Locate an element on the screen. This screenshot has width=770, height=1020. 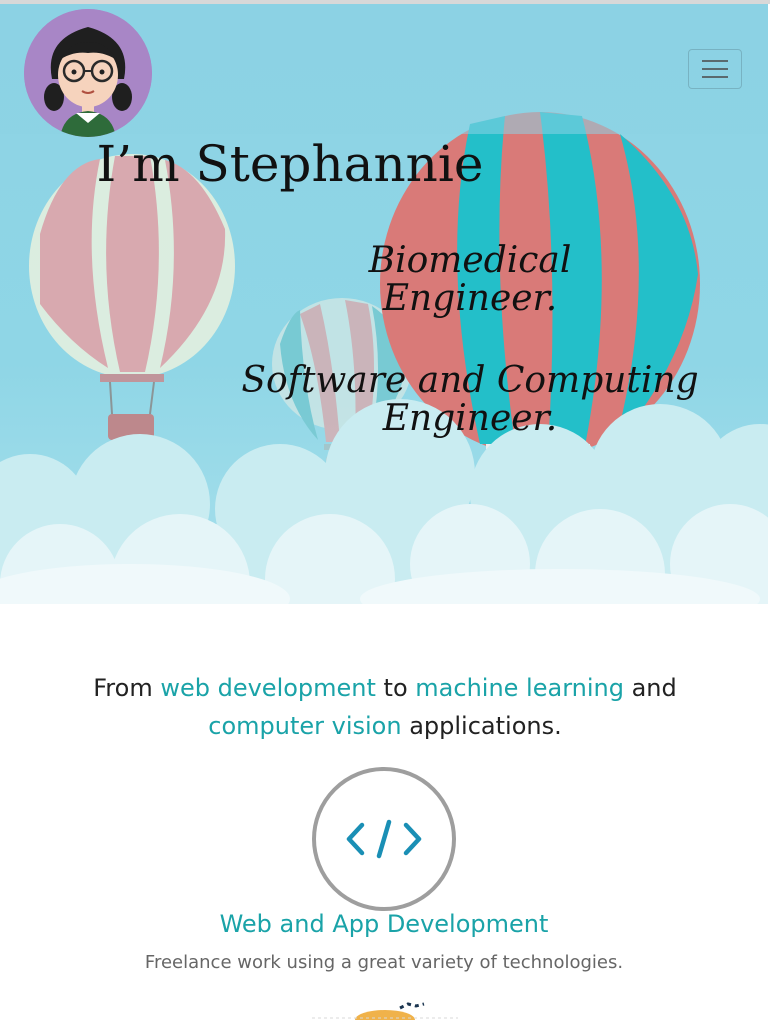
web-development-link: web development is located at coordinates (268, 688).